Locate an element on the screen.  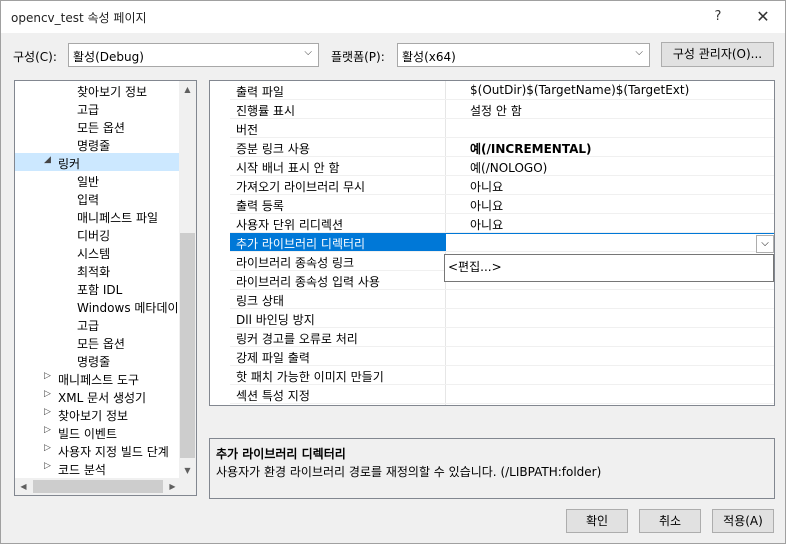
tree-item-label: 매니페스트 도구 is located at coordinates (99, 380).